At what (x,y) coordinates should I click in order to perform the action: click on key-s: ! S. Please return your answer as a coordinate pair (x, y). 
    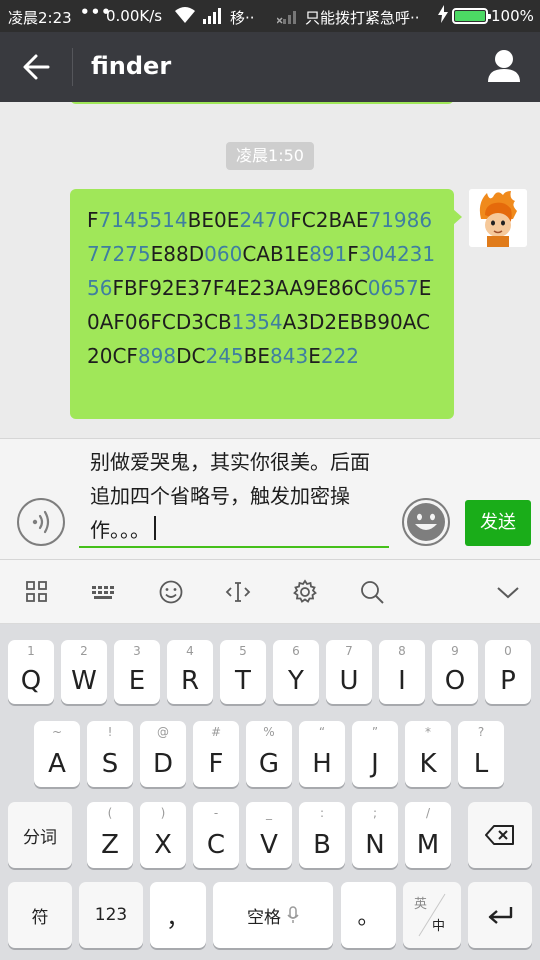
    Looking at the image, I should click on (110, 754).